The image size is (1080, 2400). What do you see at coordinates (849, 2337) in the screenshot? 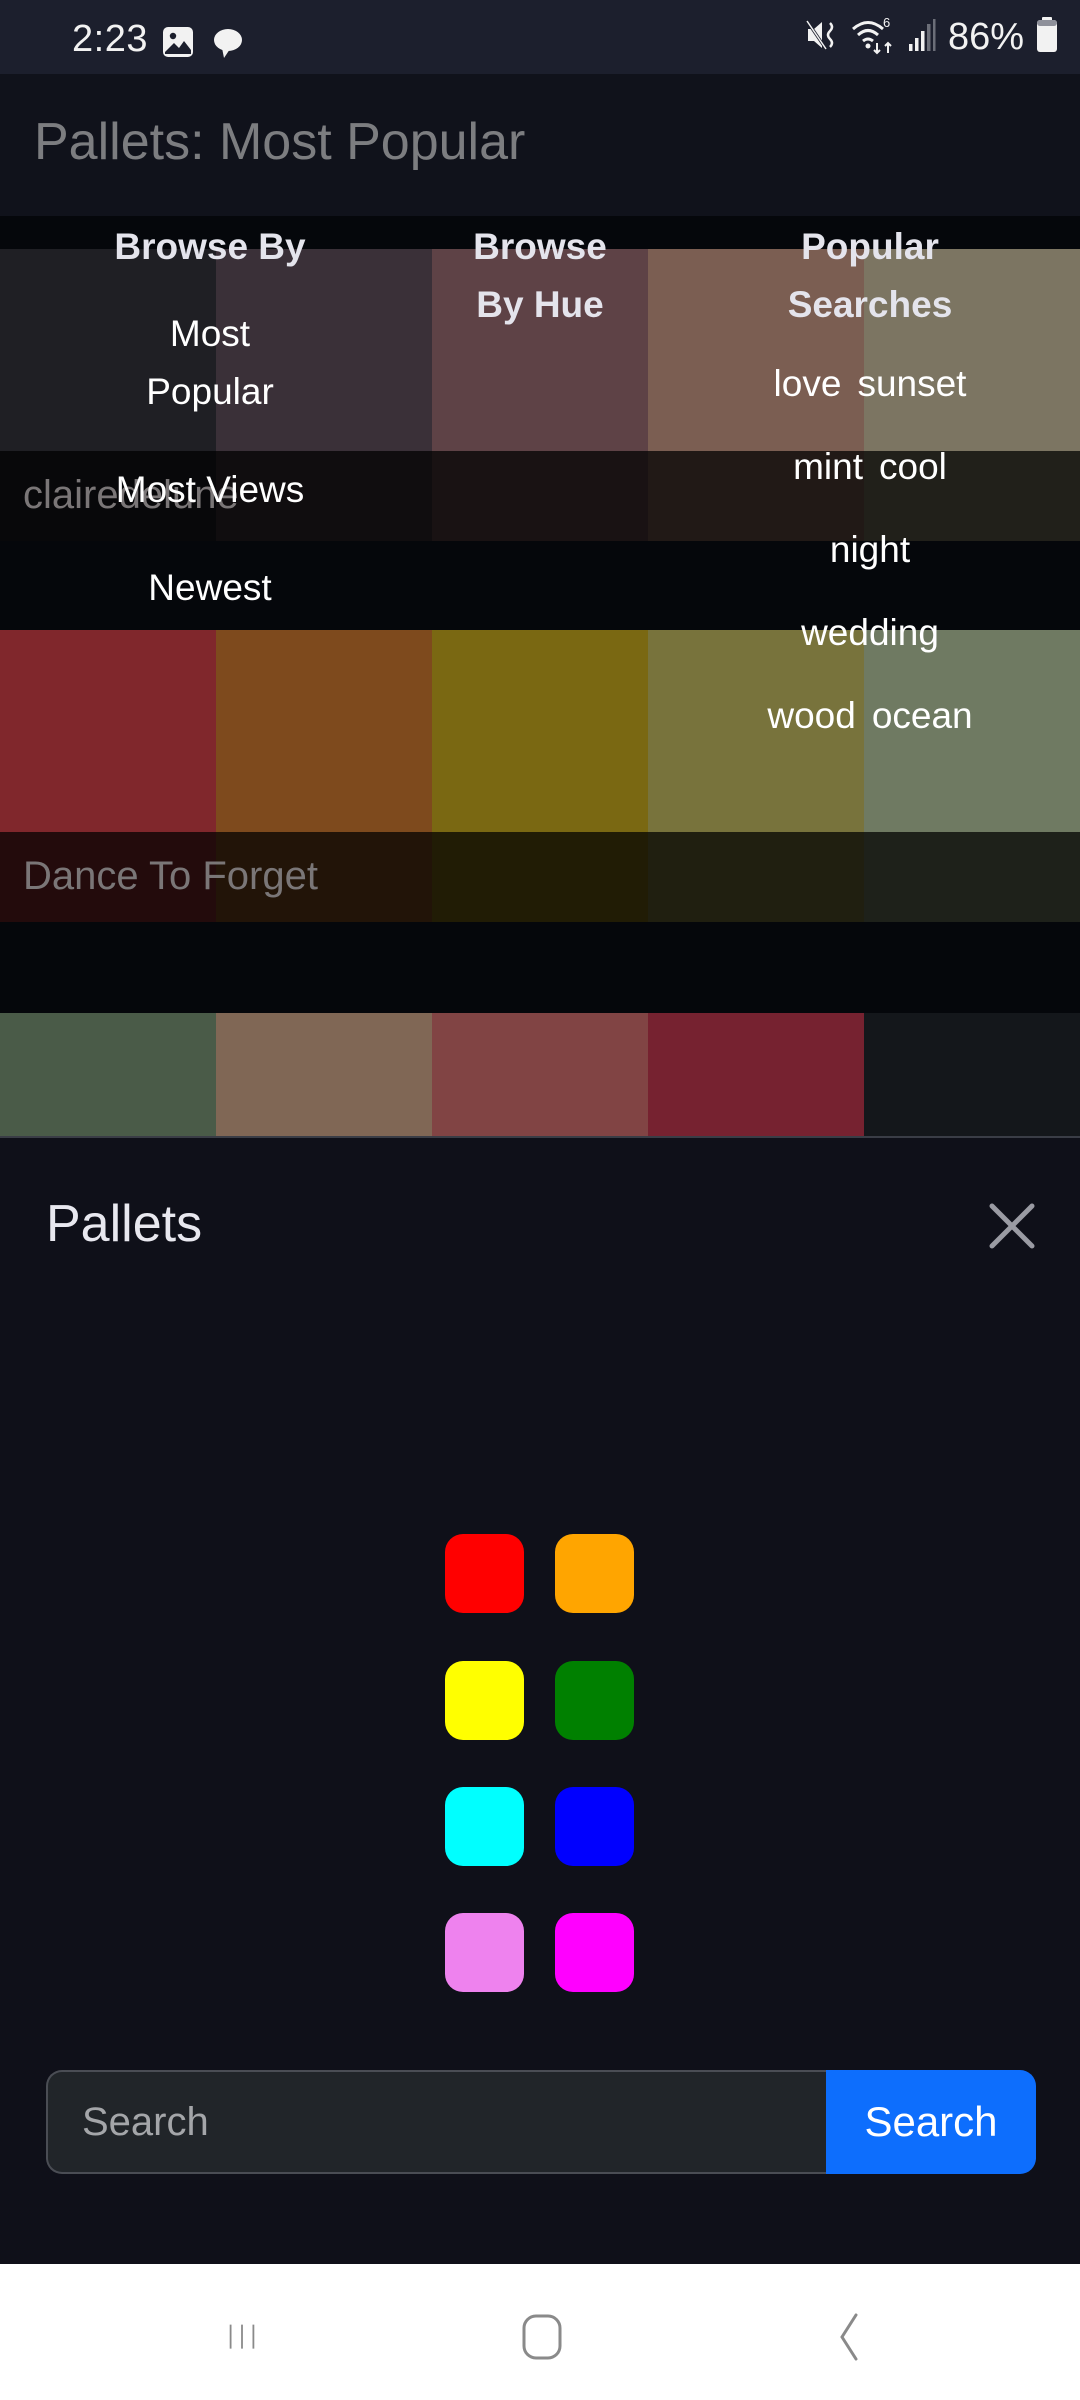
I see `back-icon` at bounding box center [849, 2337].